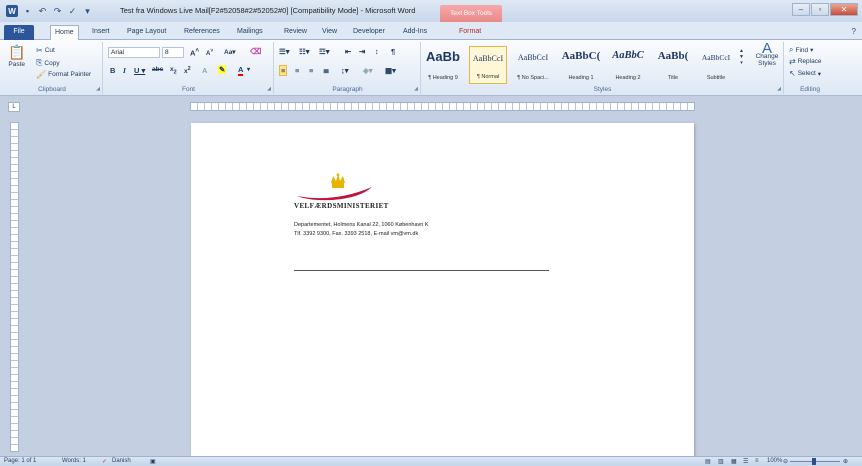 This screenshot has width=862, height=466. Describe the element at coordinates (188, 89) in the screenshot. I see `font-group-label: Font` at that location.